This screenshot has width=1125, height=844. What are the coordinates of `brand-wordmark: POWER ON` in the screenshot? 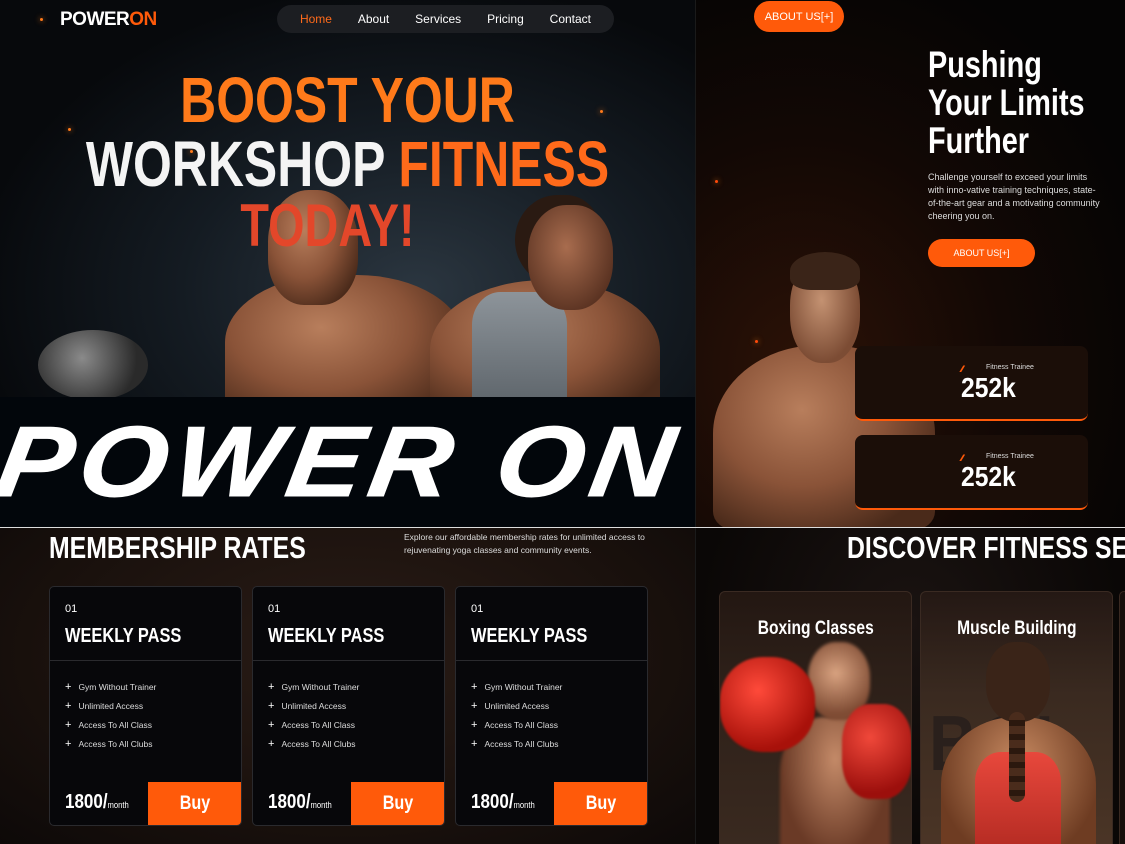 It's located at (345, 461).